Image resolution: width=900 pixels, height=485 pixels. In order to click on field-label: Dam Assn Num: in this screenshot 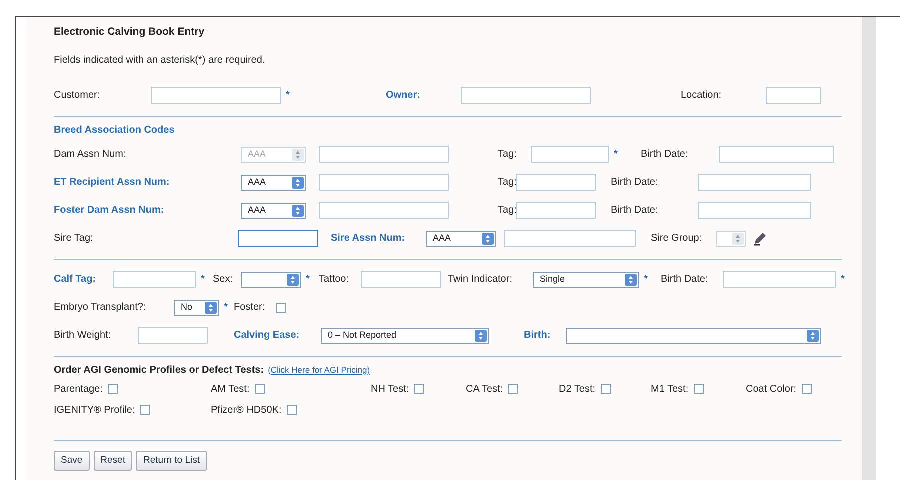, I will do `click(90, 155)`.